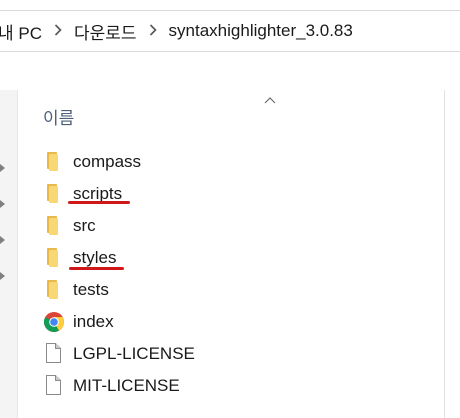 The height and width of the screenshot is (418, 460). Describe the element at coordinates (134, 353) in the screenshot. I see `item-name: LGPL-LICENSE` at that location.